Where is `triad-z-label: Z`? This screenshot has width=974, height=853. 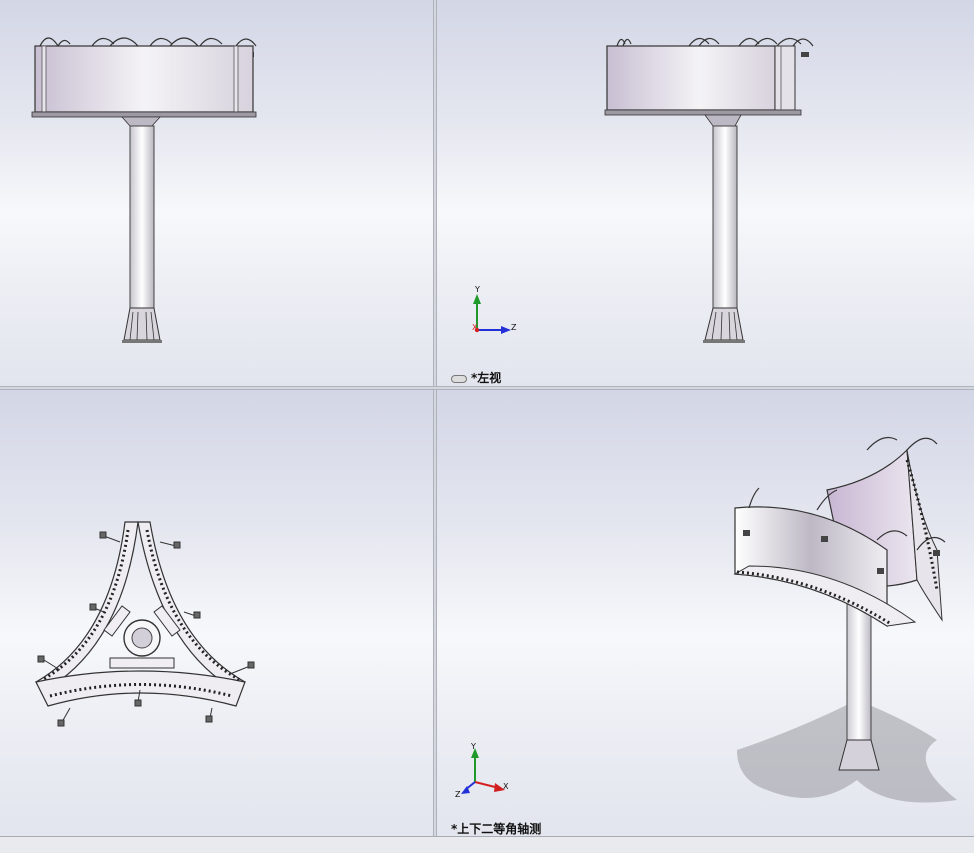
triad-z-label: Z is located at coordinates (514, 327).